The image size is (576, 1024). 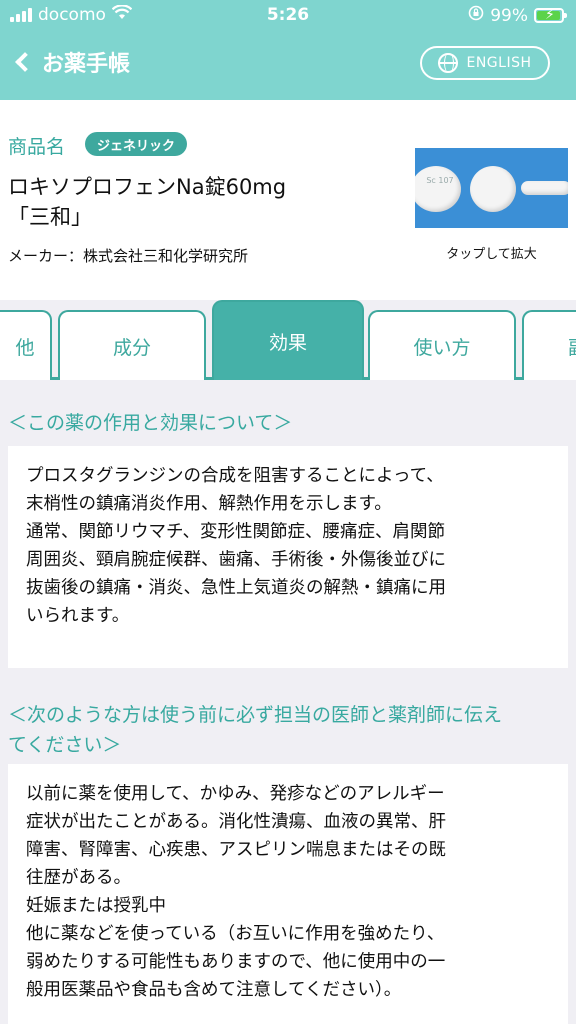 What do you see at coordinates (288, 16) in the screenshot?
I see `status-bar: docomo 5:26 99% ⚡` at bounding box center [288, 16].